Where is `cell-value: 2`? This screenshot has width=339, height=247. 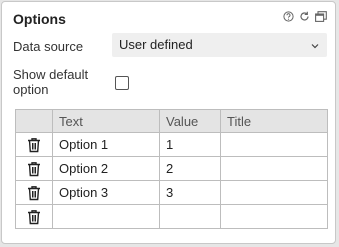 cell-value: 2 is located at coordinates (190, 168).